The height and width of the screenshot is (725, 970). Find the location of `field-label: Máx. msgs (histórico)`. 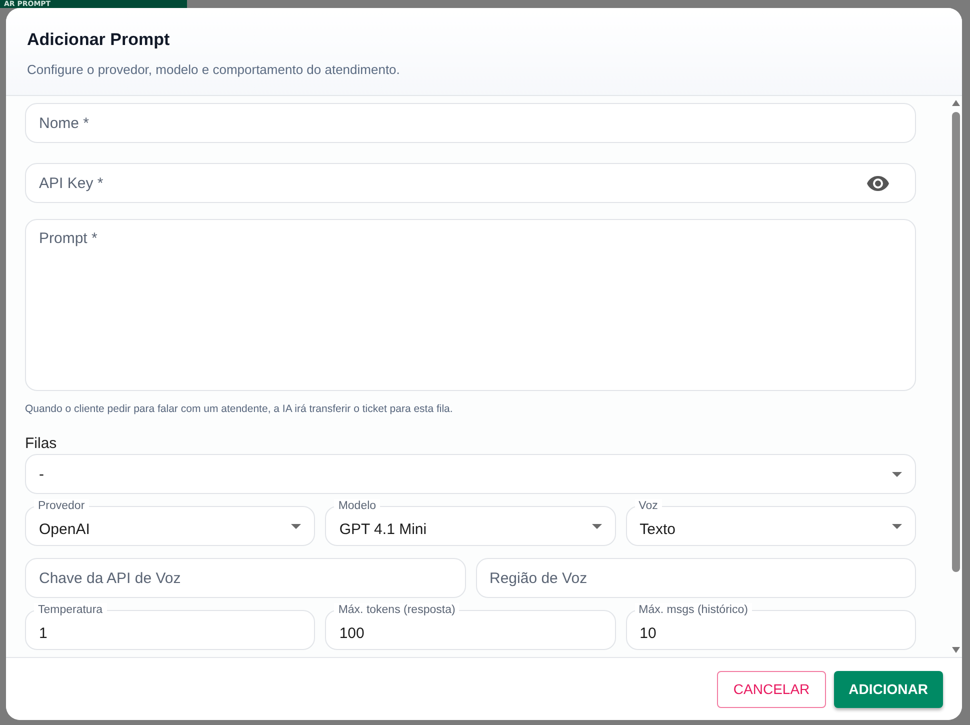

field-label: Máx. msgs (histórico) is located at coordinates (693, 610).